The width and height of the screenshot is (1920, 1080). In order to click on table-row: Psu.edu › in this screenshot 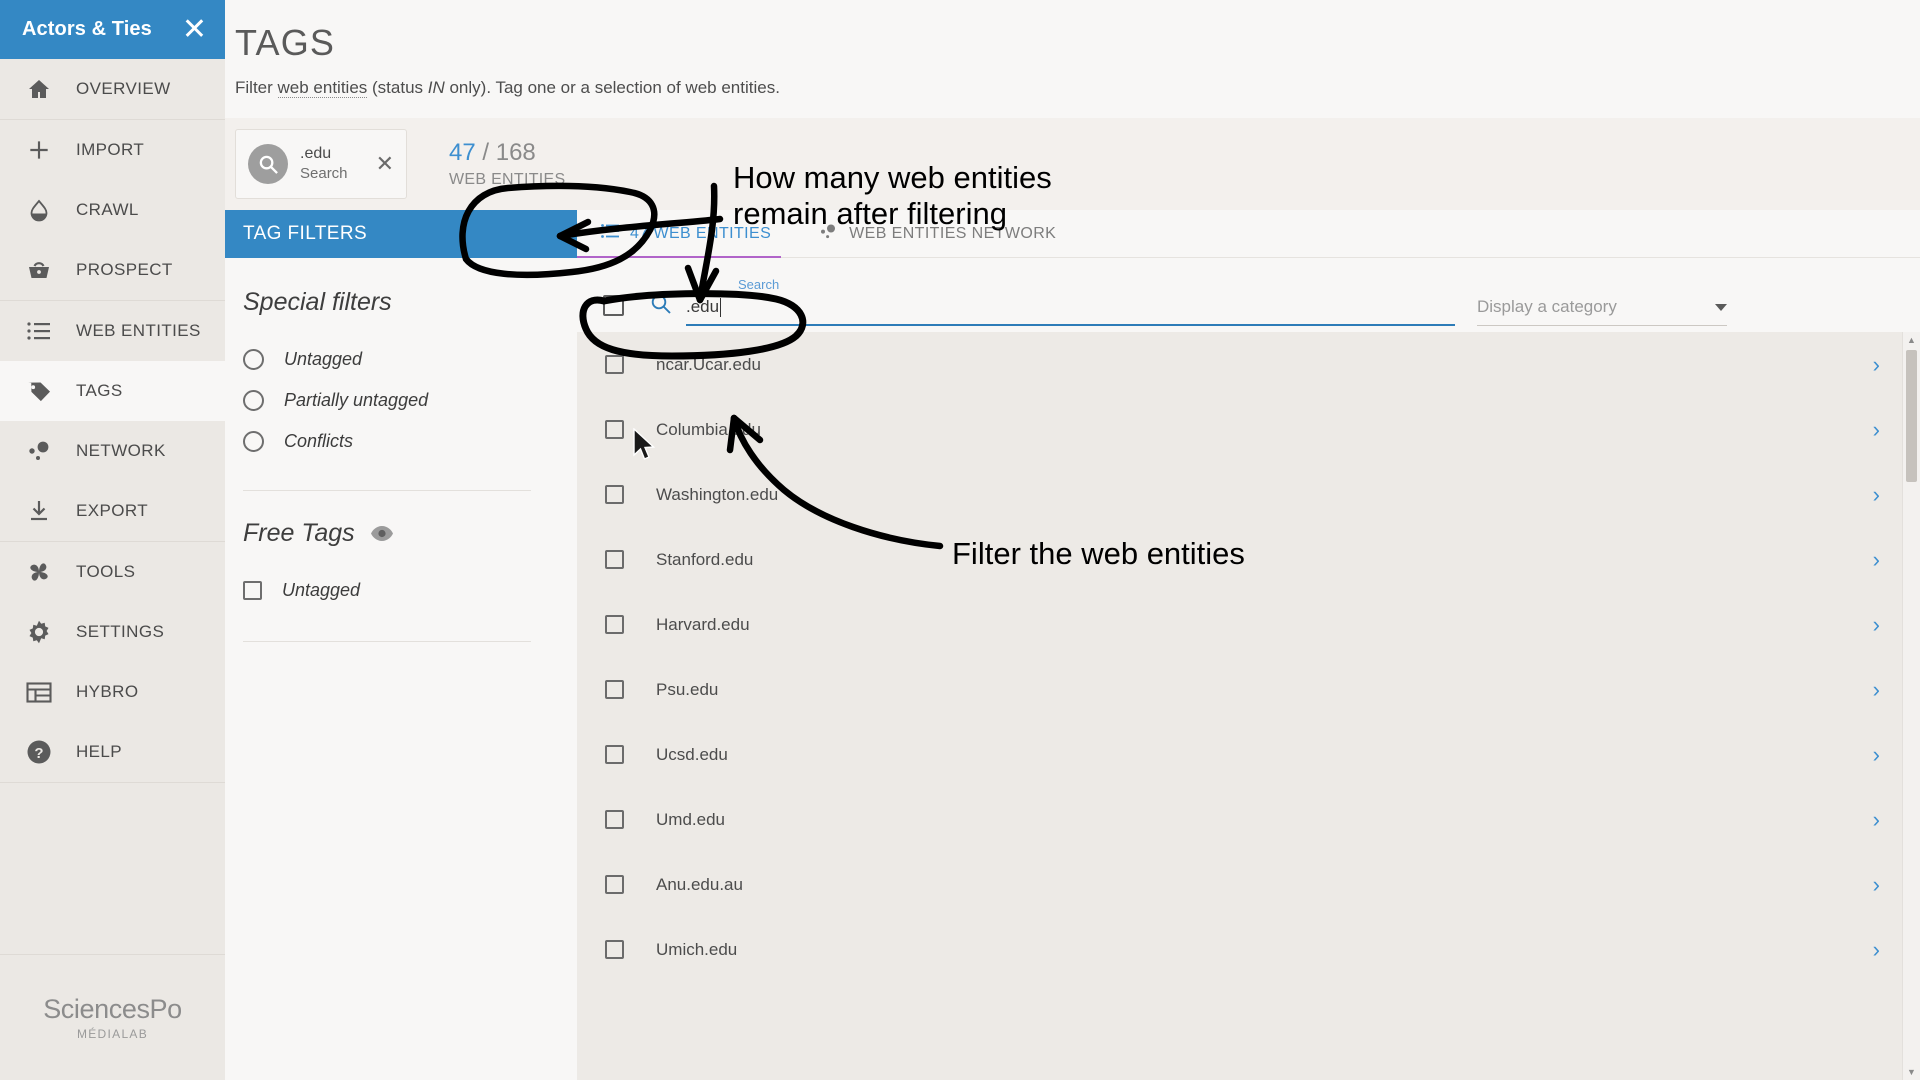, I will do `click(1239, 689)`.